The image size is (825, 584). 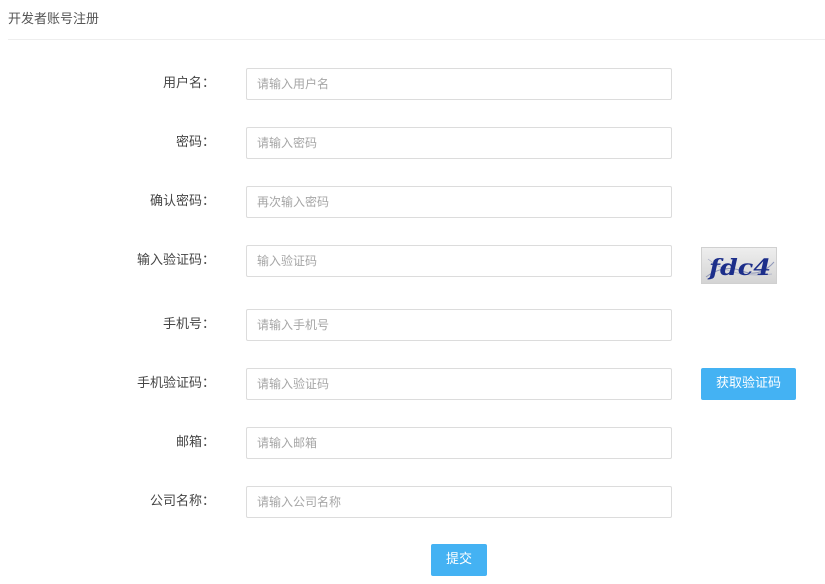 I want to click on phone-row: 手机号：, so click(x=412, y=325).